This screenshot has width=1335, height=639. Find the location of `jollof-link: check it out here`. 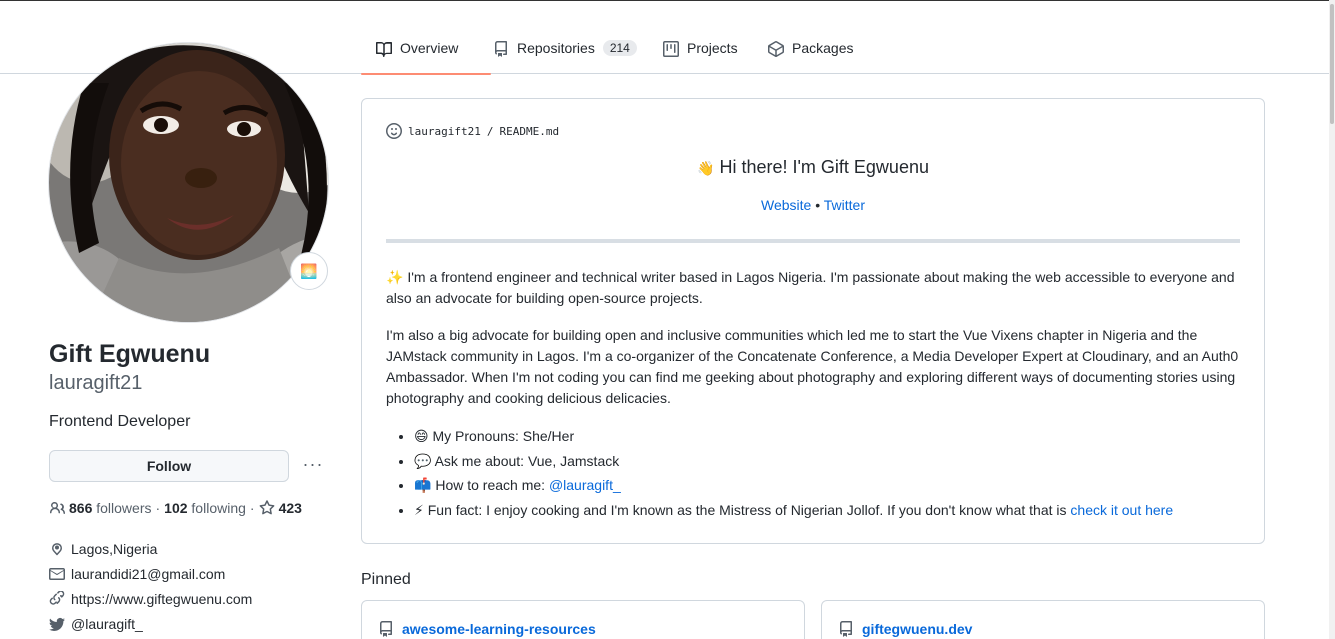

jollof-link: check it out here is located at coordinates (1121, 510).